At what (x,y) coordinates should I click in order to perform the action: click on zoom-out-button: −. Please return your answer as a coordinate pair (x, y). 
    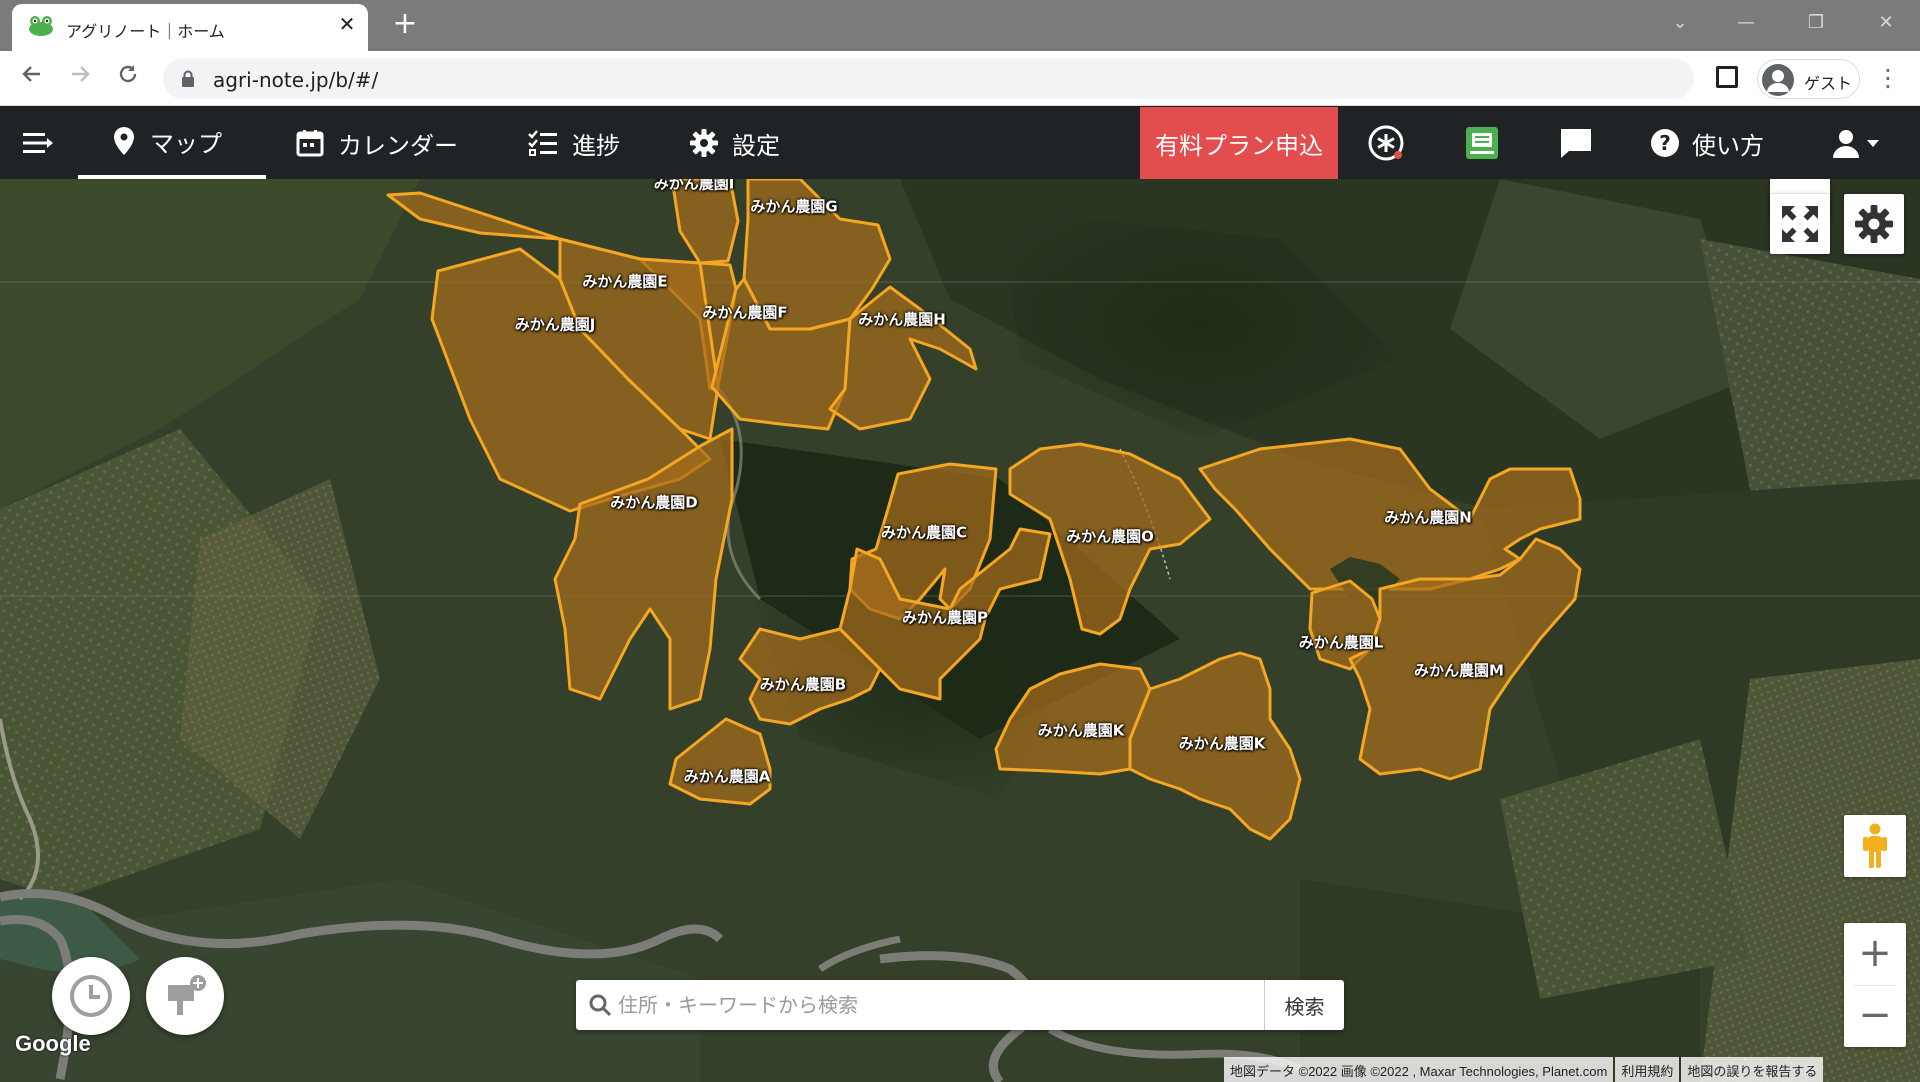
    Looking at the image, I should click on (1875, 1016).